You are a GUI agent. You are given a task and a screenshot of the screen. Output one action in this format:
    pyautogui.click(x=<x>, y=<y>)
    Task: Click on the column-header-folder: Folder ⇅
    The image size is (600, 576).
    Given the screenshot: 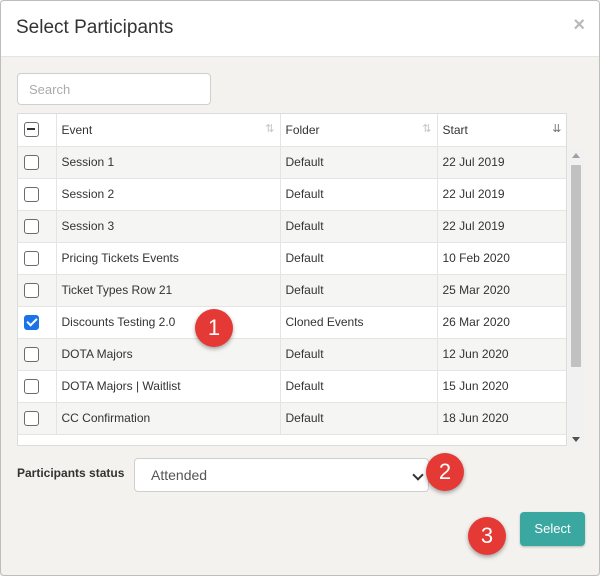 What is the action you would take?
    pyautogui.click(x=359, y=130)
    